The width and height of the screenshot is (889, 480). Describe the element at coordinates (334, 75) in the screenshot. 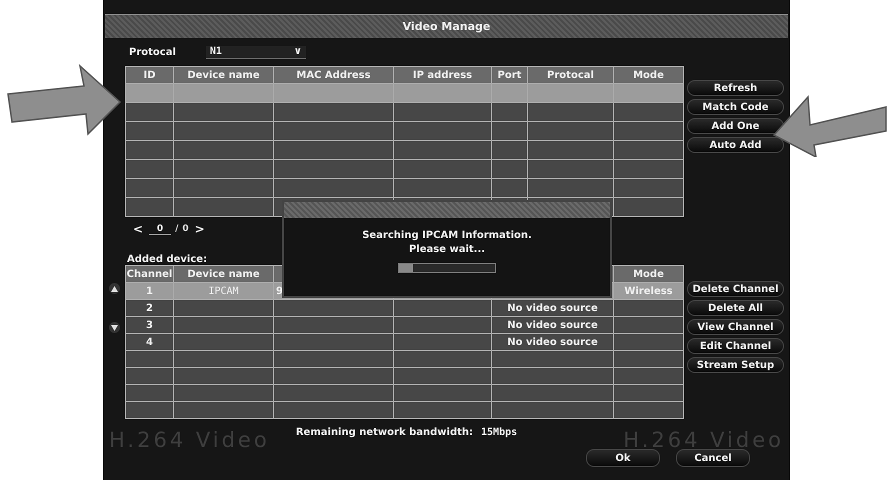

I see `column-header: MAC Address` at that location.